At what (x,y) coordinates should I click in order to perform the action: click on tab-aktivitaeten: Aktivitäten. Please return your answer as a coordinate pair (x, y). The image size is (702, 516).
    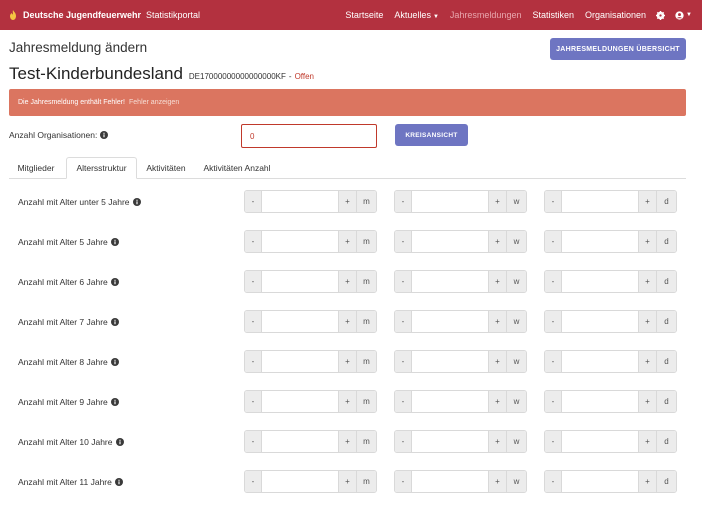
    Looking at the image, I should click on (166, 168).